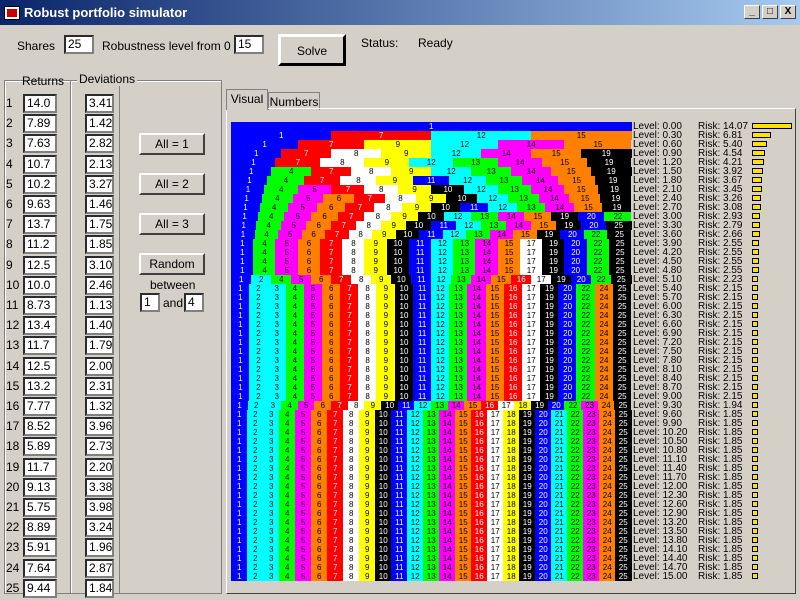  Describe the element at coordinates (99, 386) in the screenshot. I see `deviation-input: 2.31` at that location.